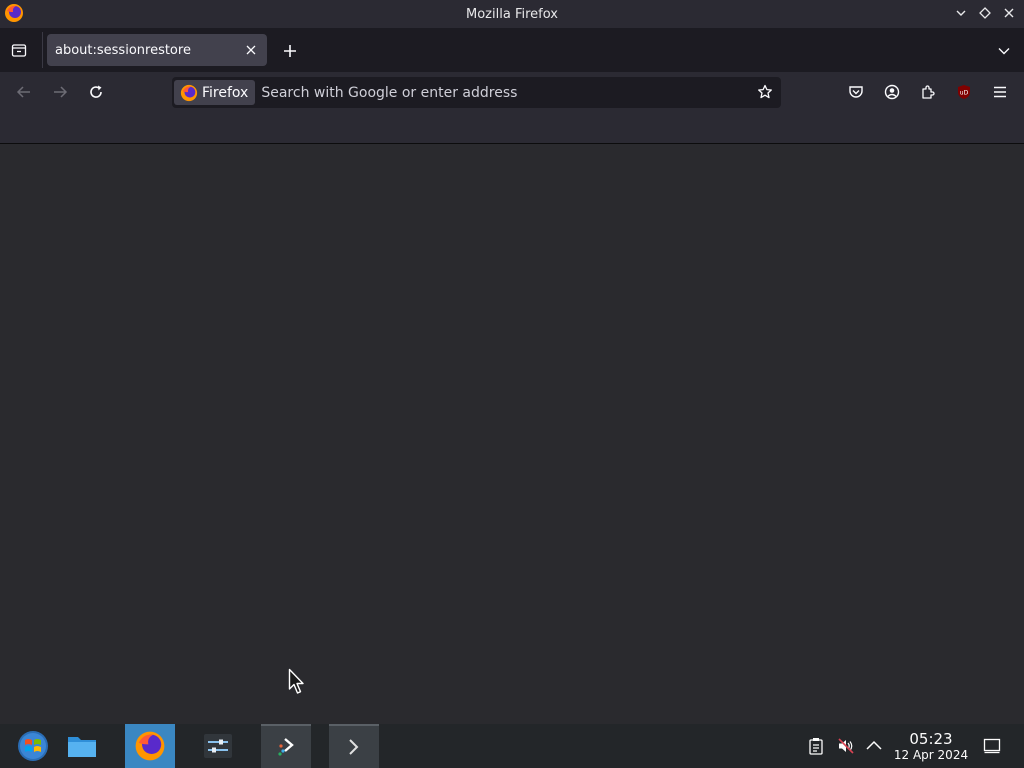 This screenshot has width=1024, height=768. I want to click on system-settings-button, so click(218, 746).